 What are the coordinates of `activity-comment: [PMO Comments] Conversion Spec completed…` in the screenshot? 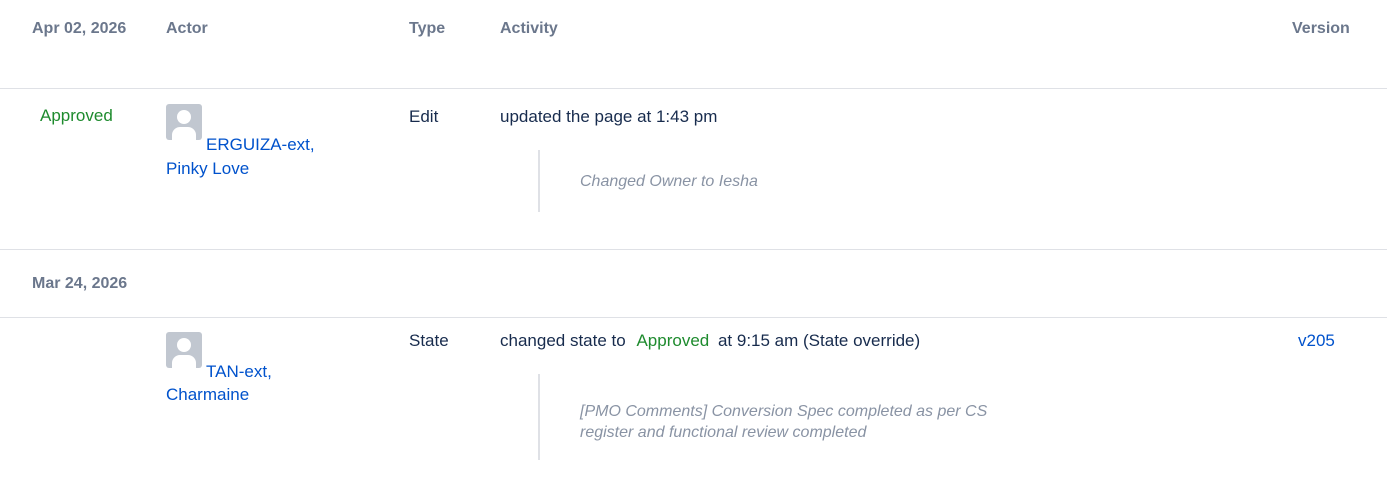 It's located at (860, 422).